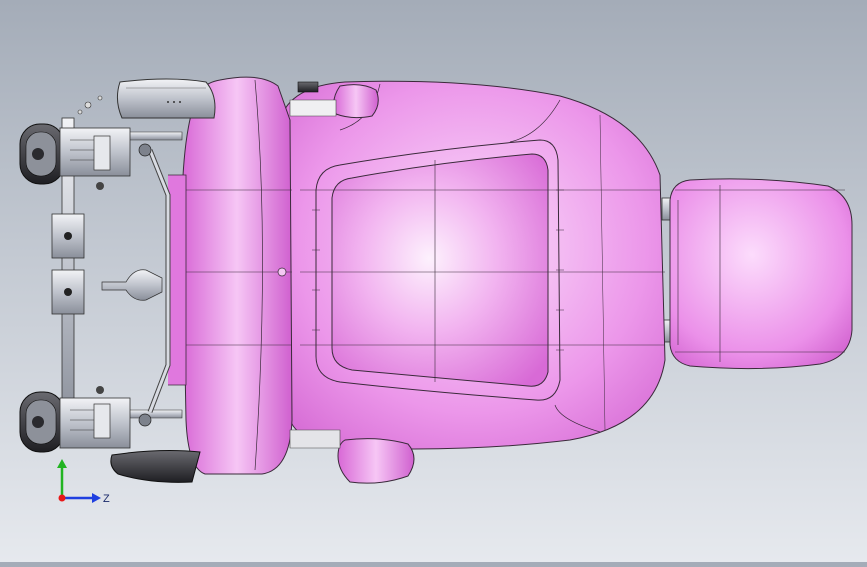 The height and width of the screenshot is (567, 867). Describe the element at coordinates (85, 419) in the screenshot. I see `lower-caster` at that location.